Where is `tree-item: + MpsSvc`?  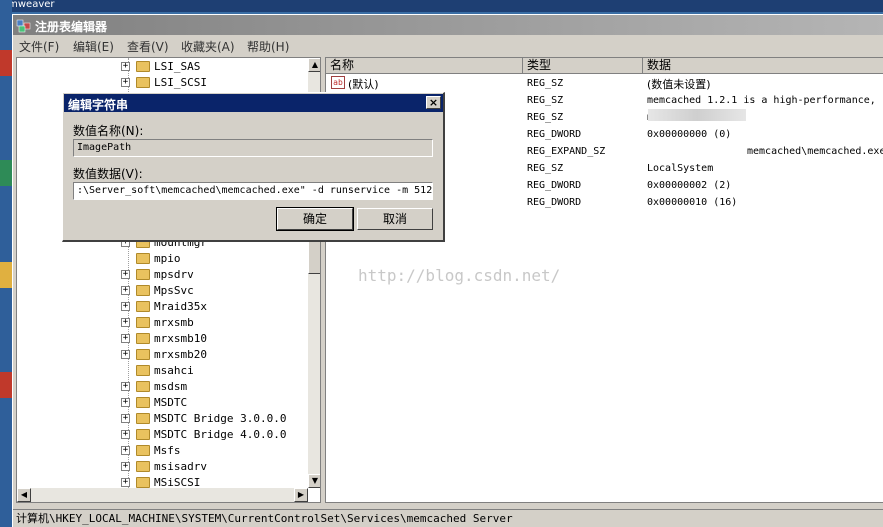
tree-item: + MpsSvc is located at coordinates (162, 291).